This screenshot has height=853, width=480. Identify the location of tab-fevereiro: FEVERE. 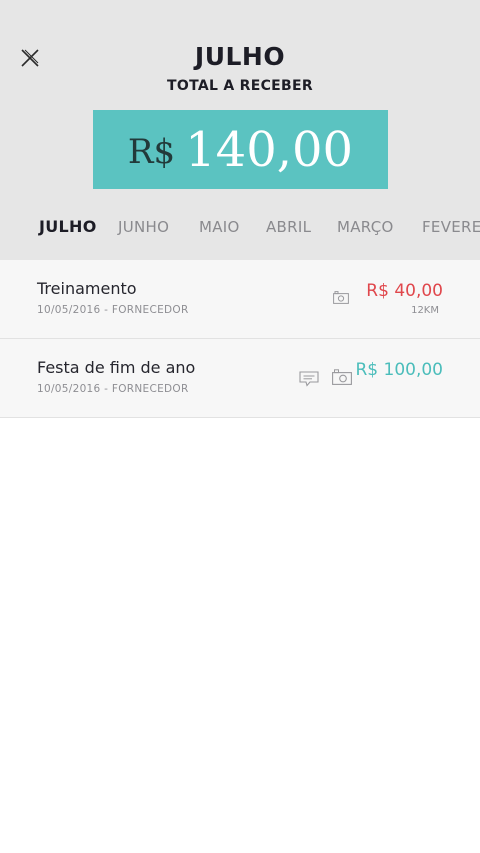
(451, 227).